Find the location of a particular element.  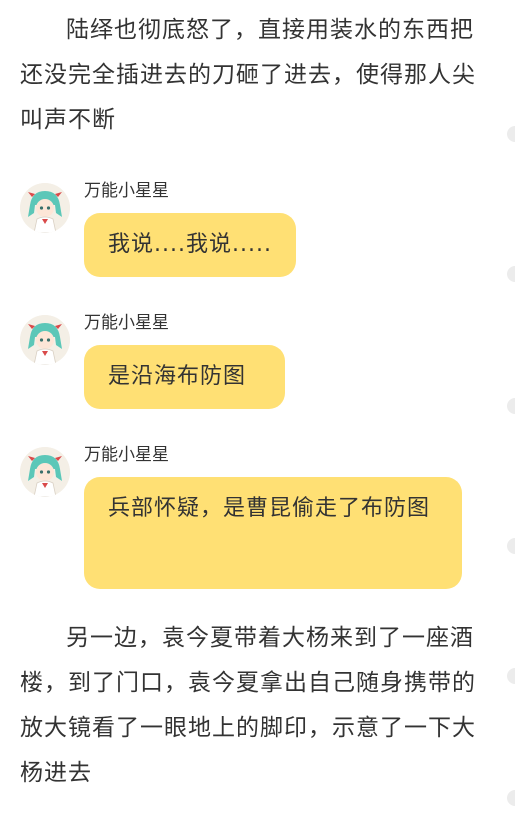

page-indicator is located at coordinates (510, 410).